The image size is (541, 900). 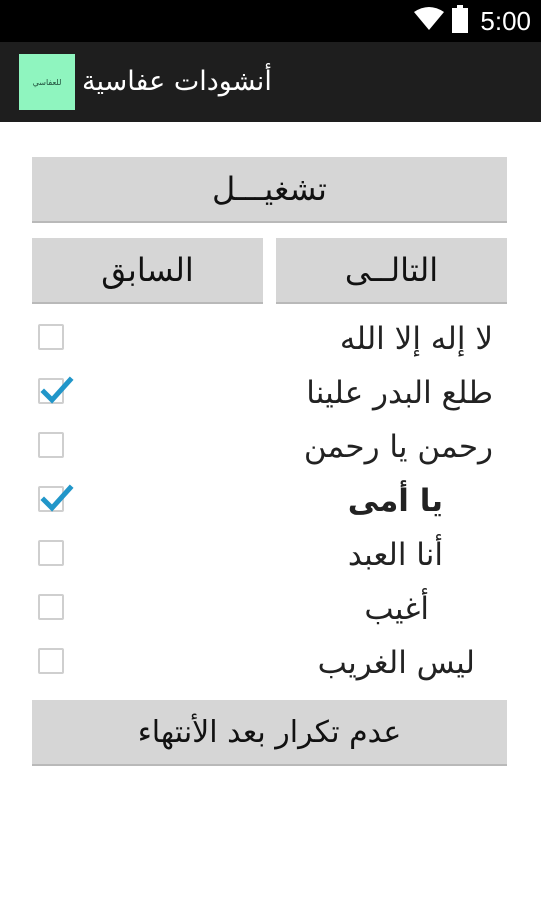 I want to click on song-title: أغيب, so click(x=396, y=609).